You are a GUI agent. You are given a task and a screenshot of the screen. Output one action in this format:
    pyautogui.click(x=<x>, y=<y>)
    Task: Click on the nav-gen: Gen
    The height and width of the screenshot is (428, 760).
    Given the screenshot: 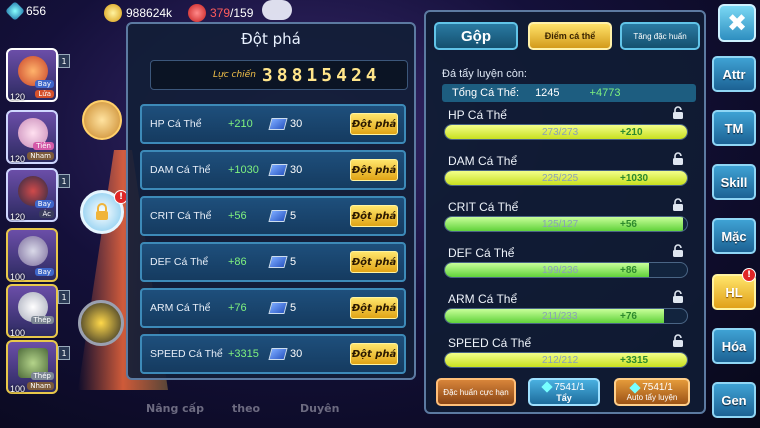 What is the action you would take?
    pyautogui.click(x=734, y=400)
    